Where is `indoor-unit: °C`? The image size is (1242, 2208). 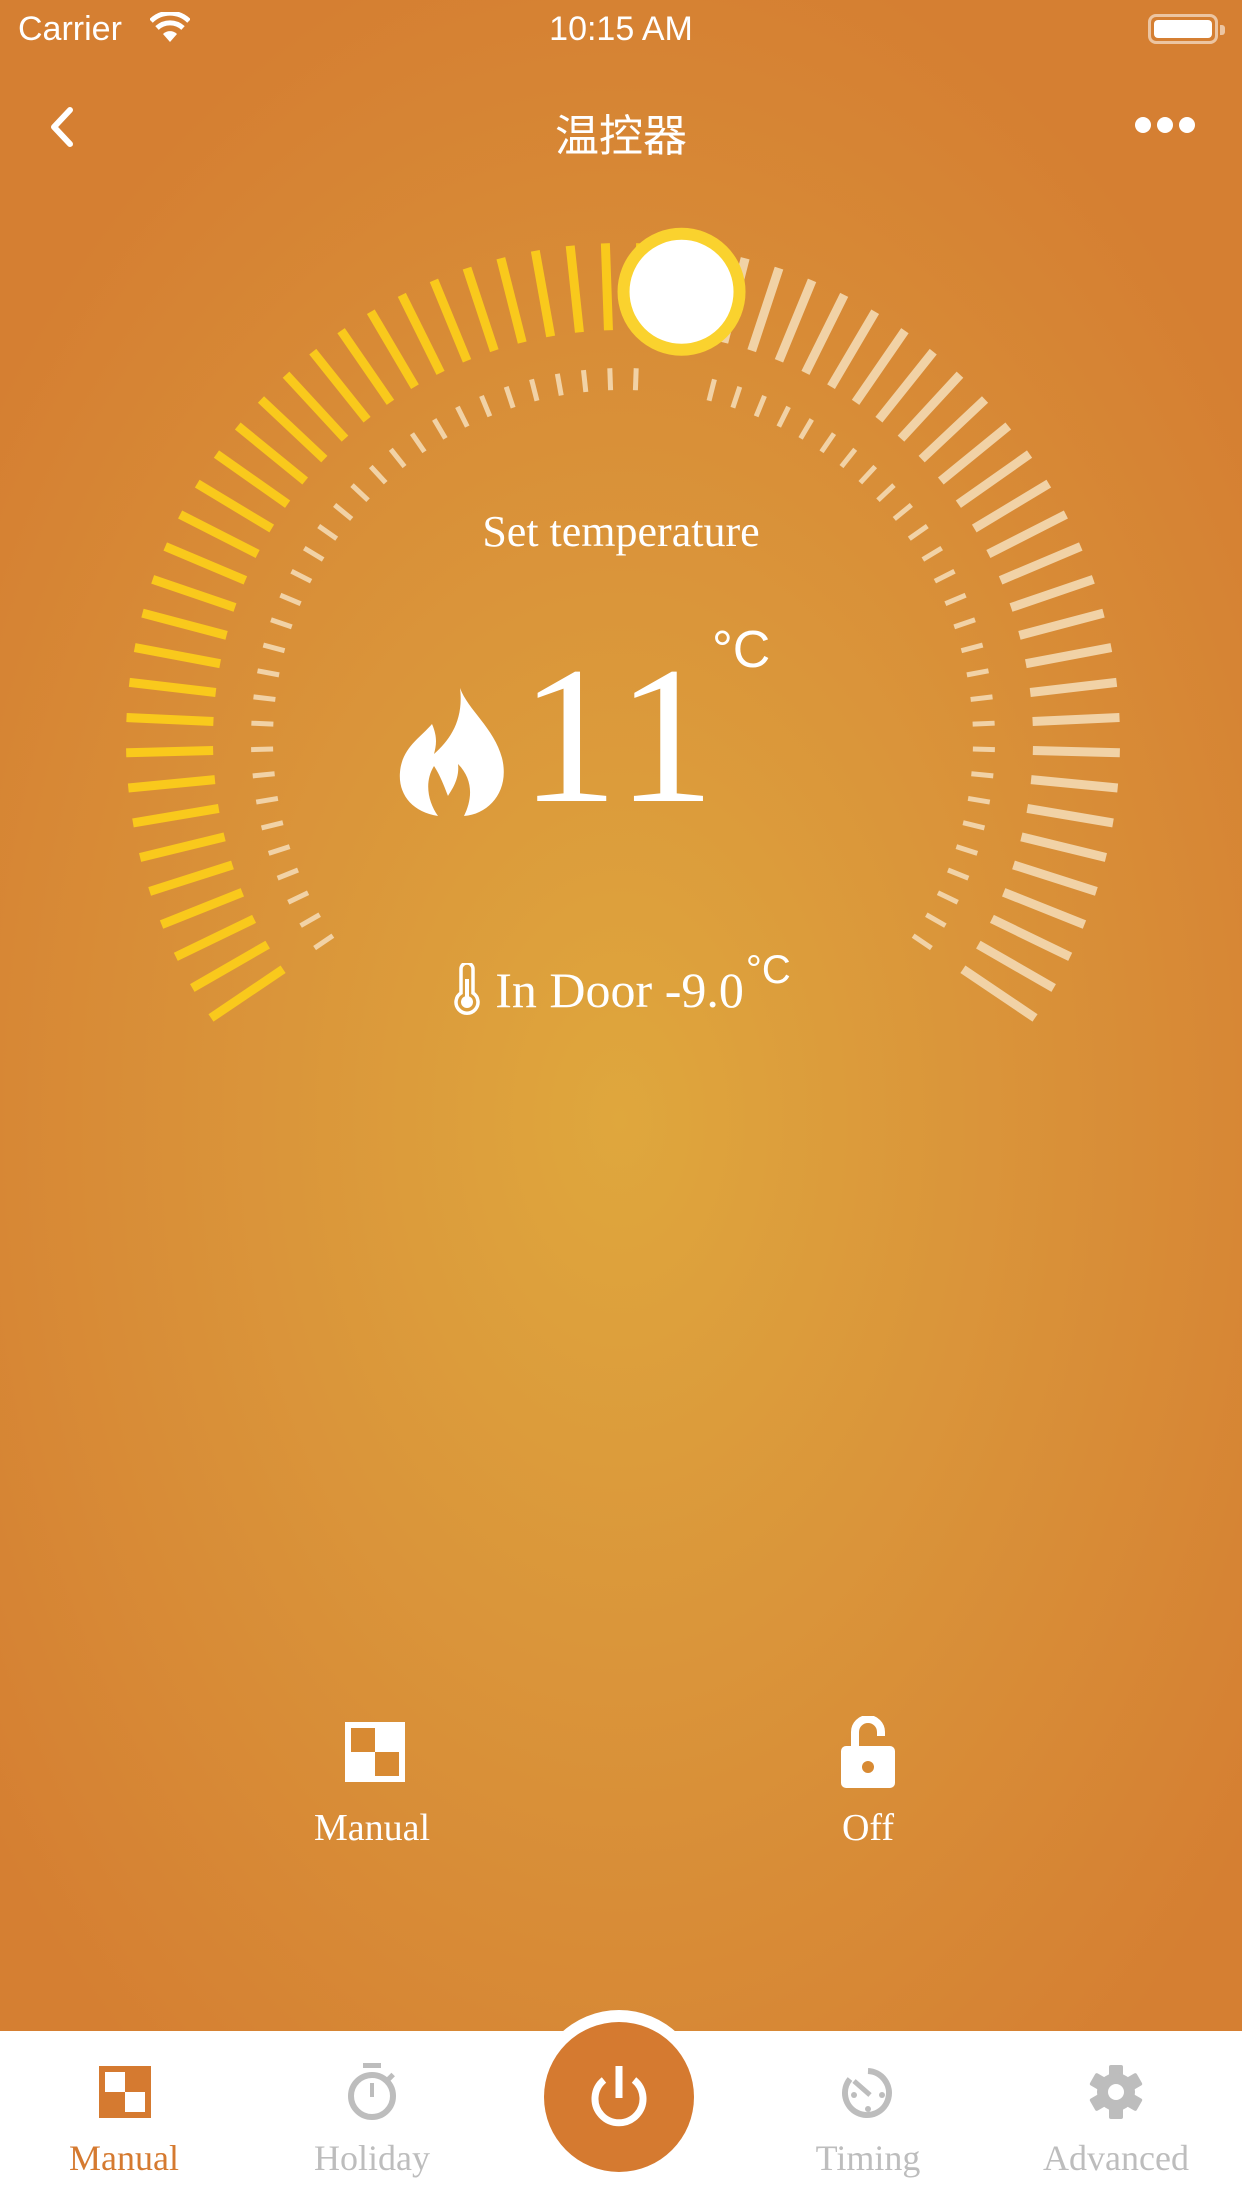
indoor-unit: °C is located at coordinates (768, 970).